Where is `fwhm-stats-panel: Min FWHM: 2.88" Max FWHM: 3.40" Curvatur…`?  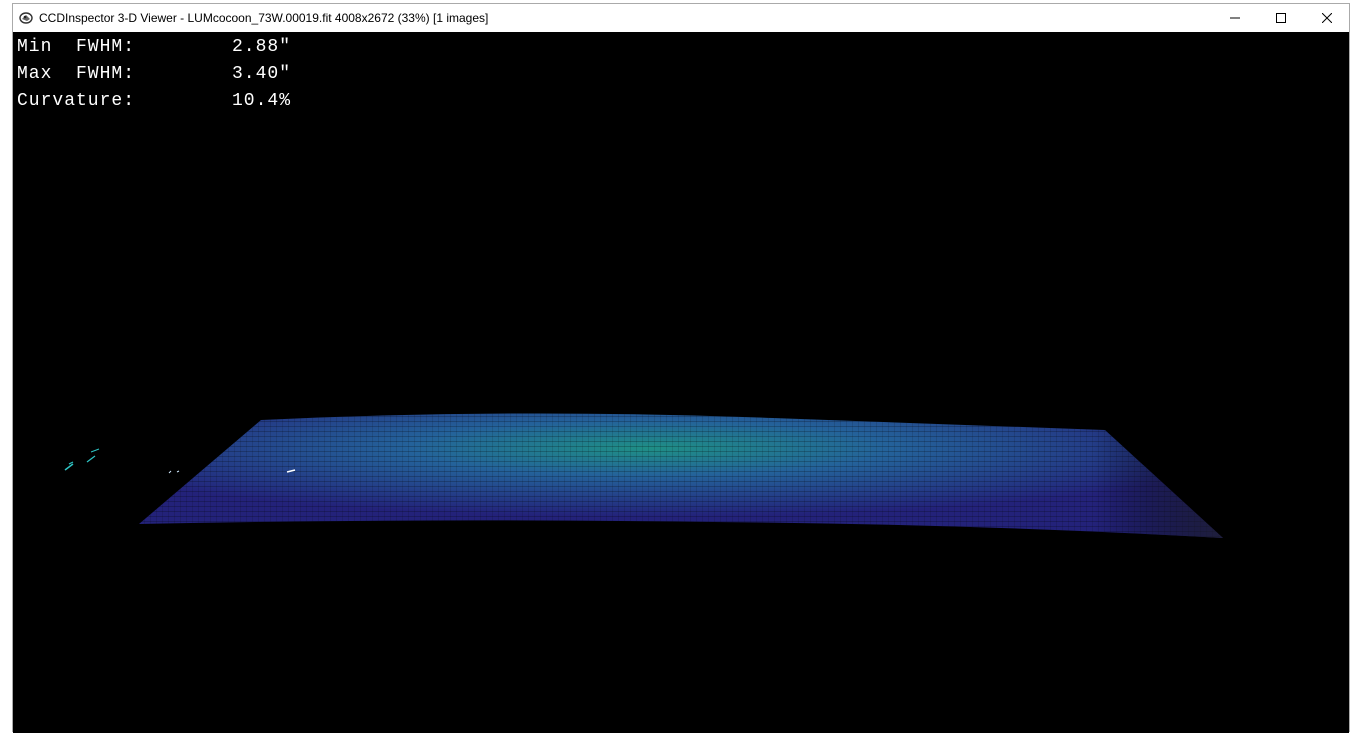
fwhm-stats-panel: Min FWHM: 2.88" Max FWHM: 3.40" Curvatur… is located at coordinates (154, 74).